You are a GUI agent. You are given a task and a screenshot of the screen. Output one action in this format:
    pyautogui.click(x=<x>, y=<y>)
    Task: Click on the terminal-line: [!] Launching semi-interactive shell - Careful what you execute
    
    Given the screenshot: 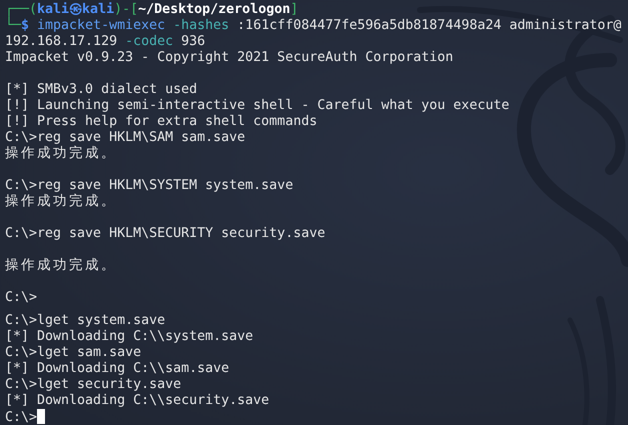 What is the action you would take?
    pyautogui.click(x=257, y=106)
    